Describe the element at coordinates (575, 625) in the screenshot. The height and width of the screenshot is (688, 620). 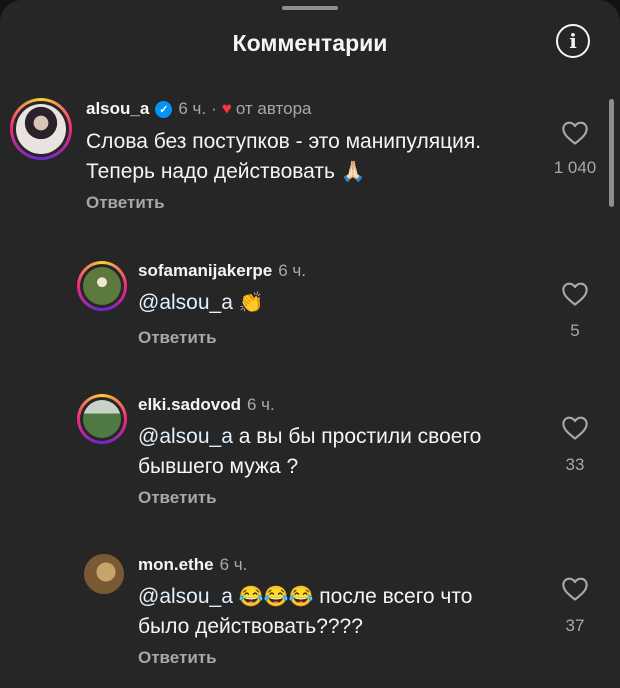
I see `like-count: 37` at that location.